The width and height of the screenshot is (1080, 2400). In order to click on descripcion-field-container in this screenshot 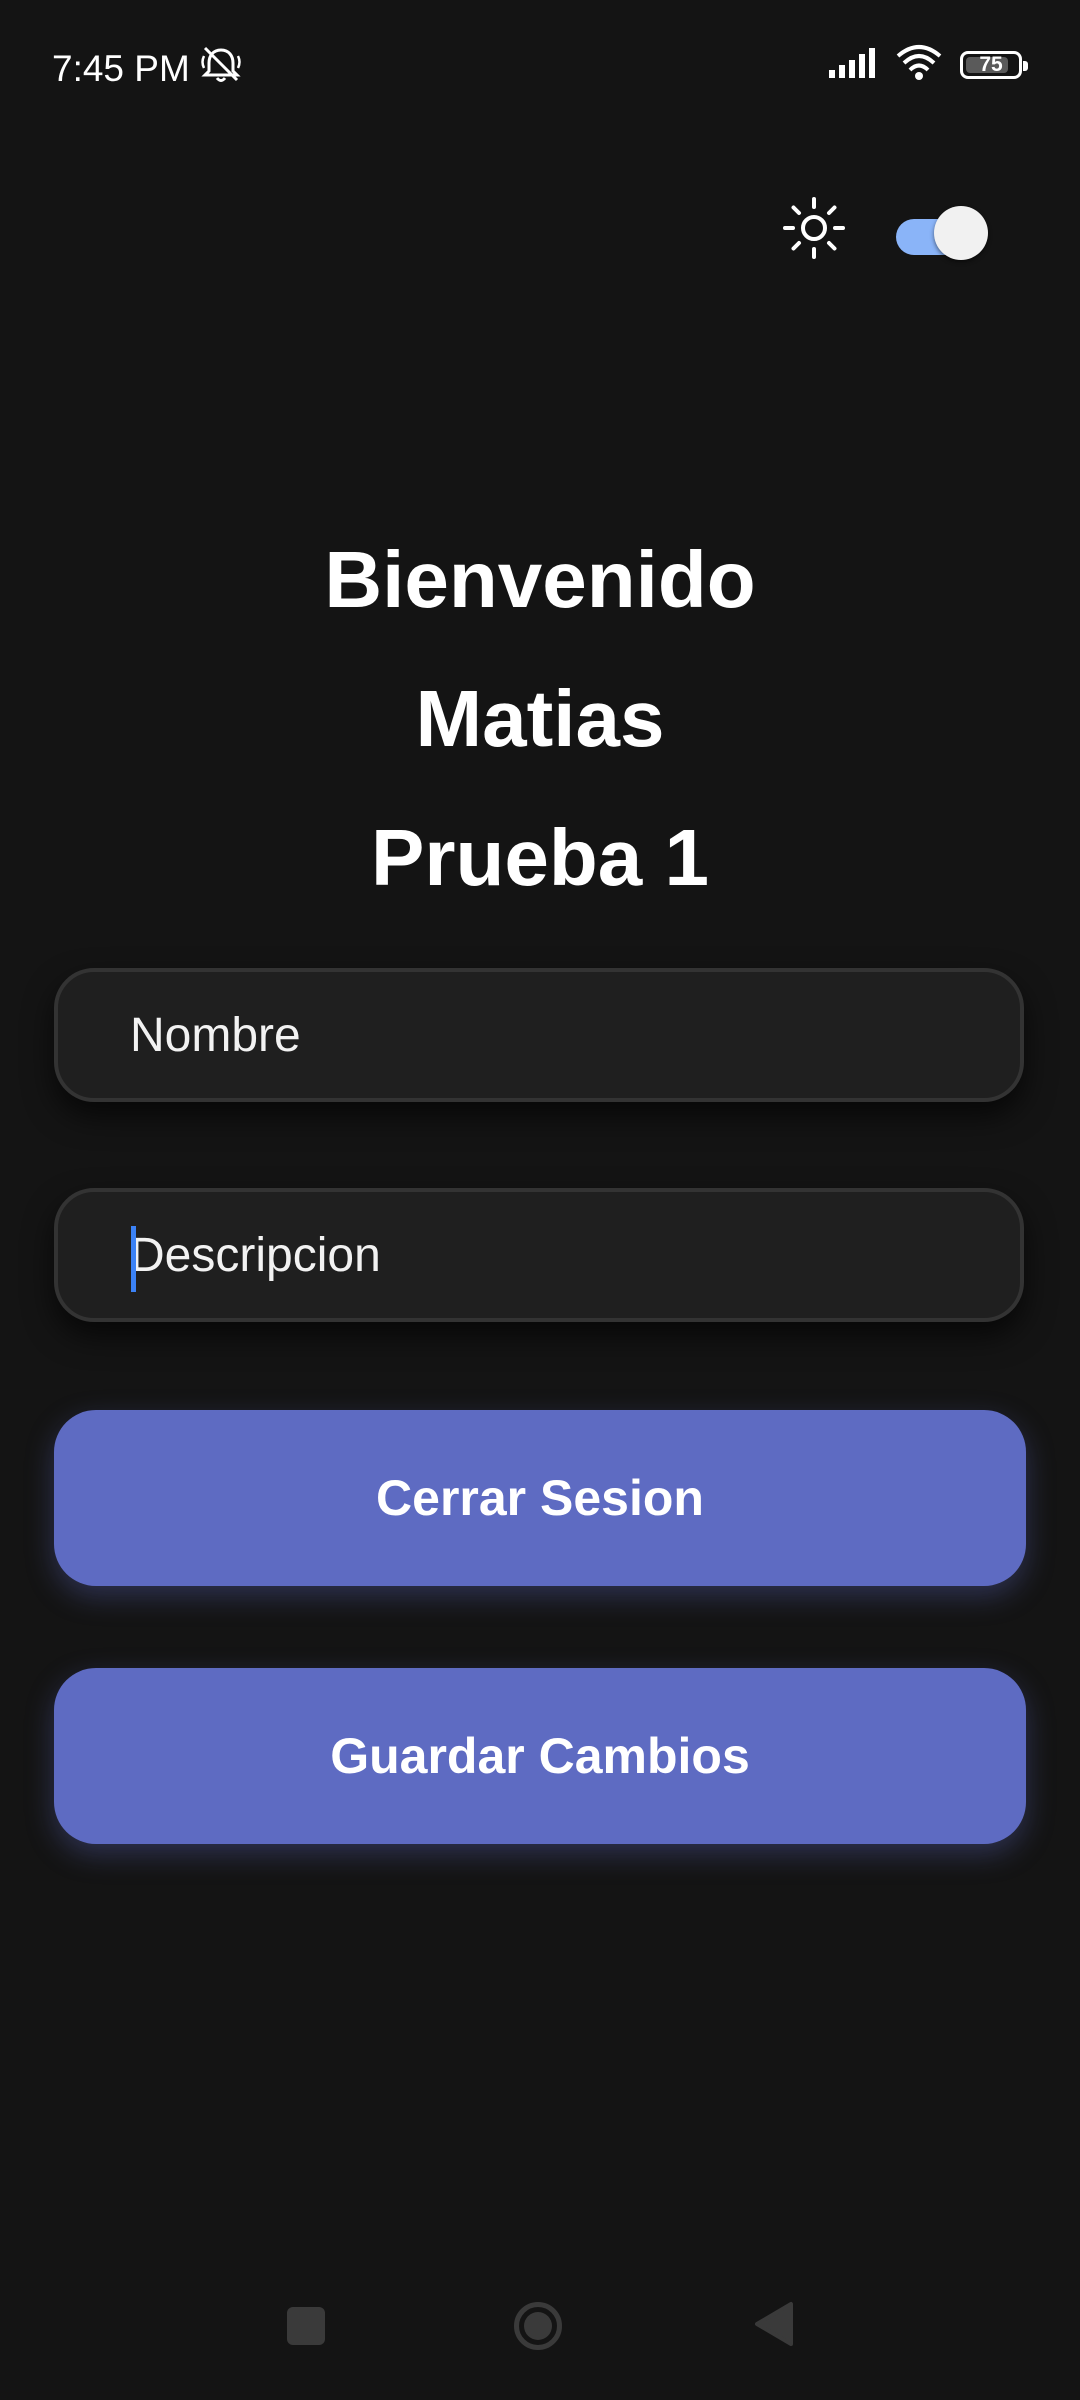, I will do `click(539, 1255)`.